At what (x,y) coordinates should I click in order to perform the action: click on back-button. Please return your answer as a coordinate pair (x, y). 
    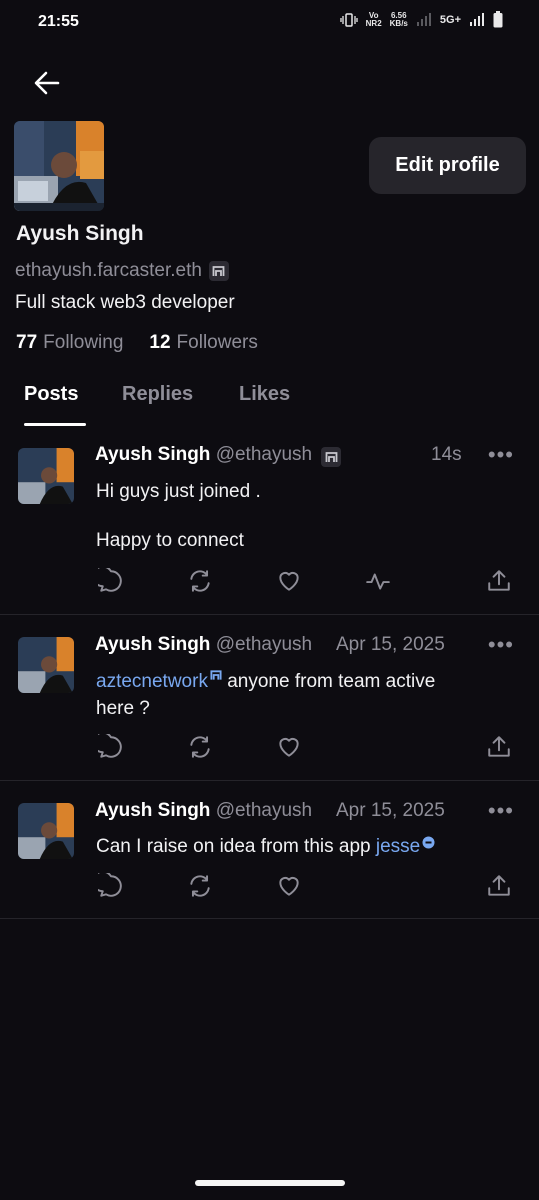
    Looking at the image, I should click on (47, 83).